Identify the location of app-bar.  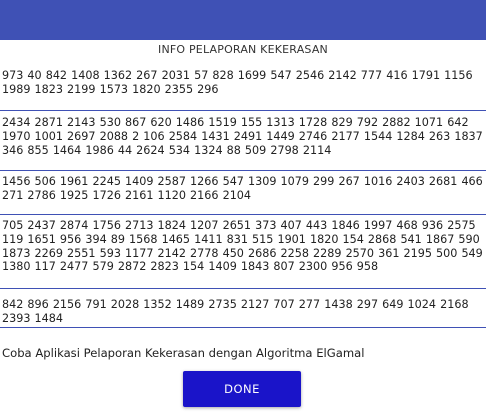
(243, 20).